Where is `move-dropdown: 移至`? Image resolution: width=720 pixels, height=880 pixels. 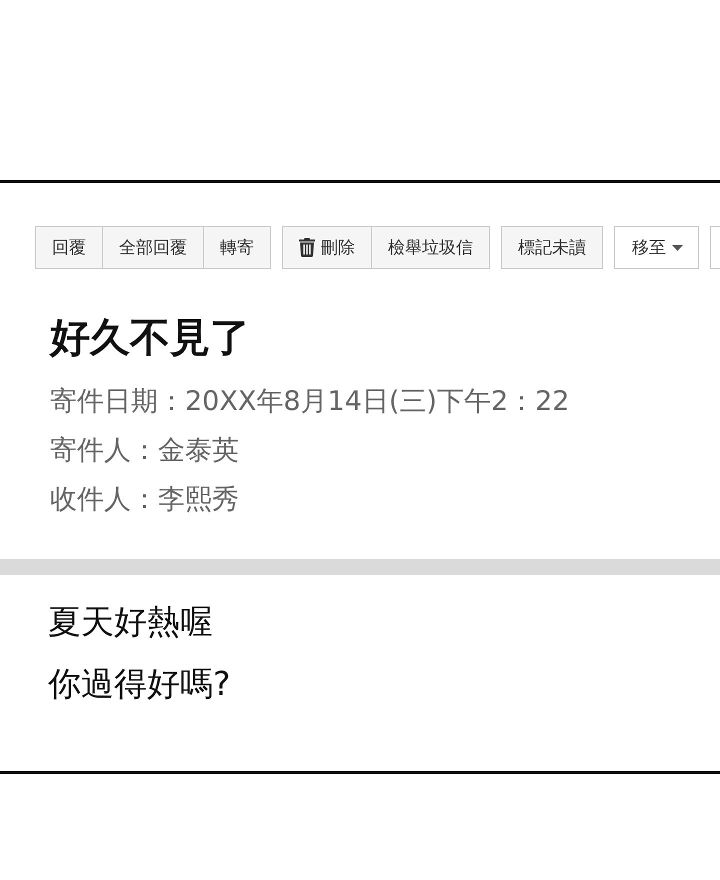
move-dropdown: 移至 is located at coordinates (656, 247).